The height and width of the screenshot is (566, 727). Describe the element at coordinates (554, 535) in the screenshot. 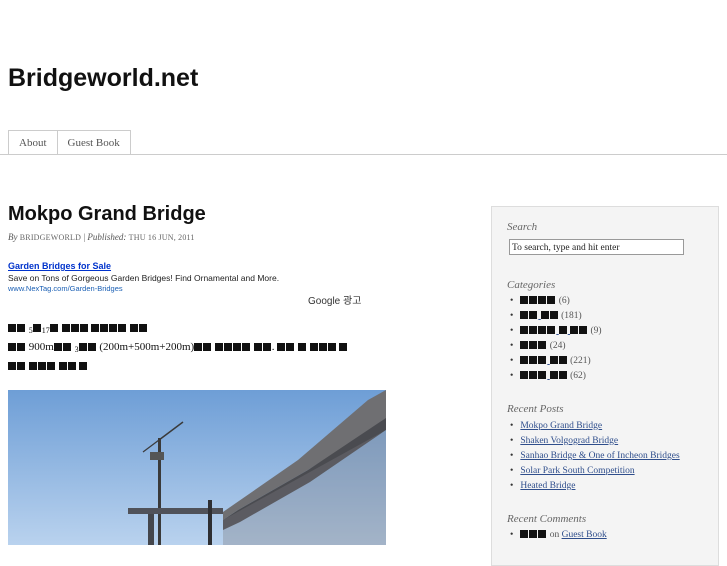

I see `on-label: on` at that location.